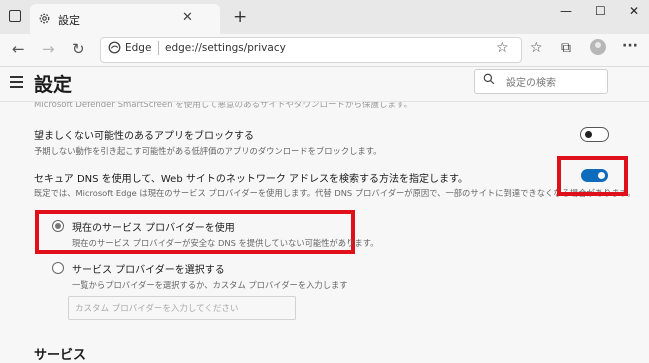 This screenshot has width=649, height=363. I want to click on custom-provider-placeholder: カスタム プロバイダーを入力してください, so click(157, 309).